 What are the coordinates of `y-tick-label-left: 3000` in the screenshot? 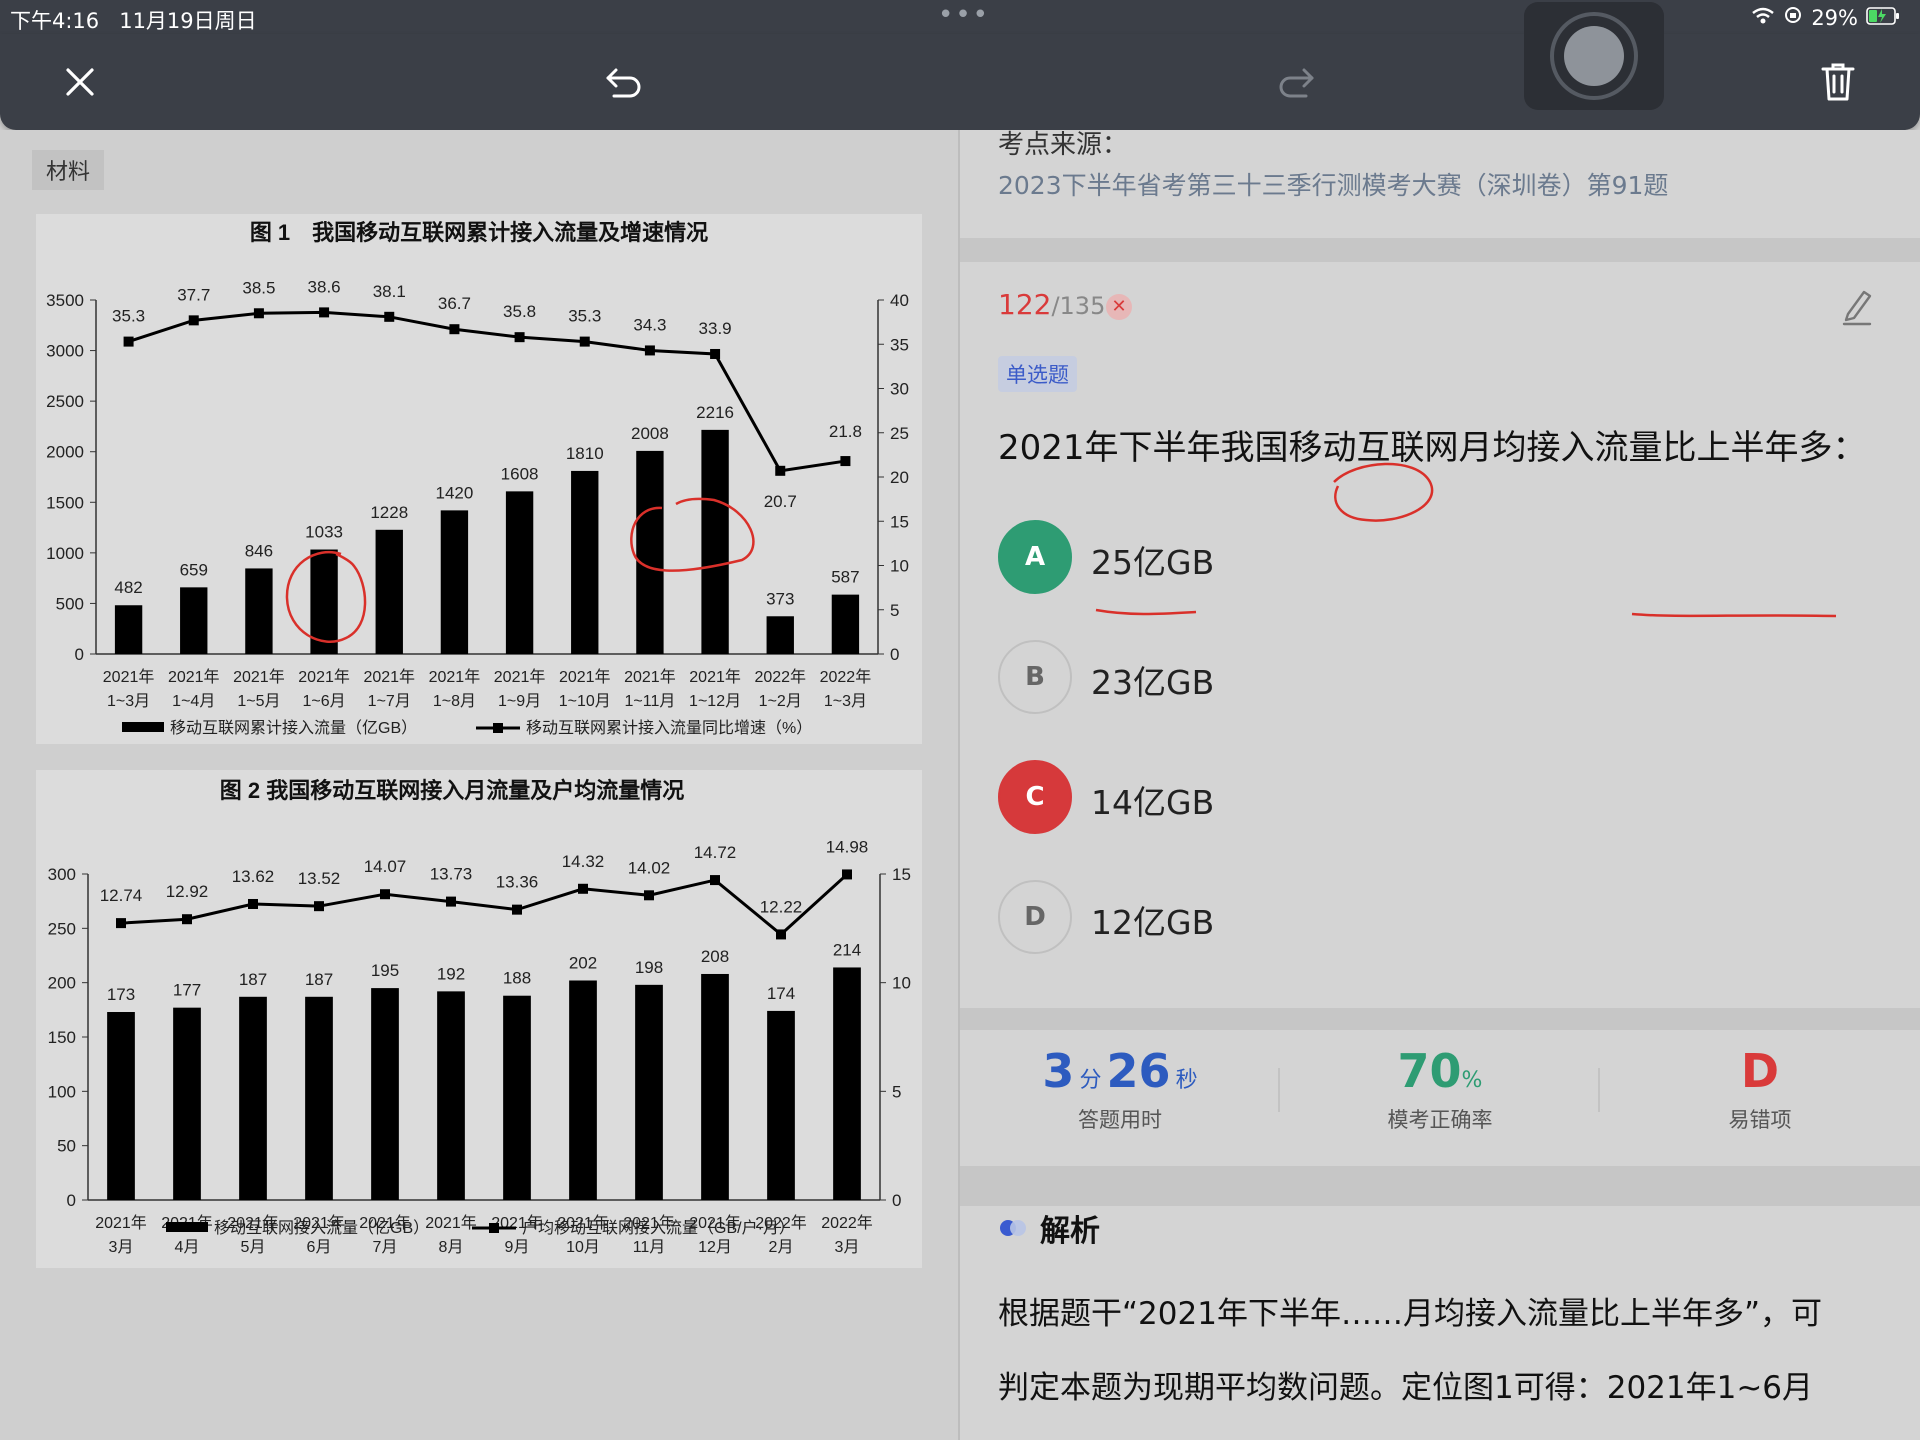 It's located at (65, 351).